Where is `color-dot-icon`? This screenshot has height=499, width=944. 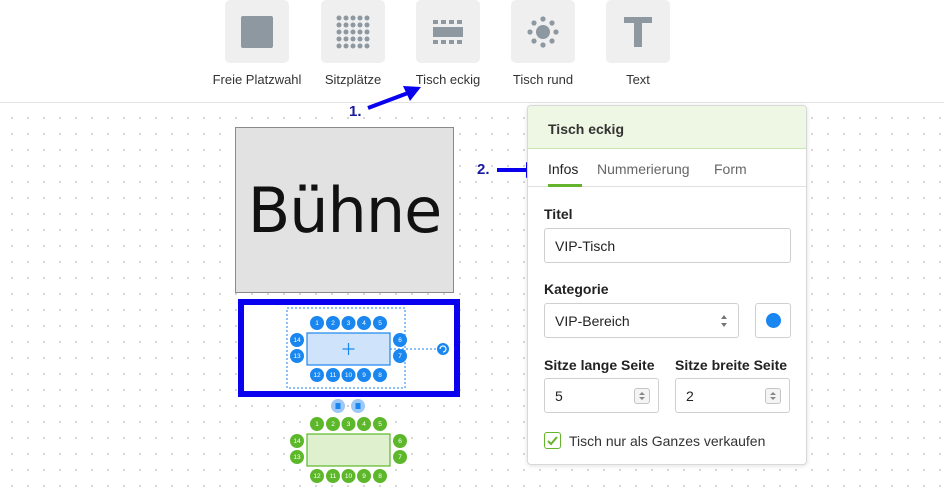 color-dot-icon is located at coordinates (773, 320).